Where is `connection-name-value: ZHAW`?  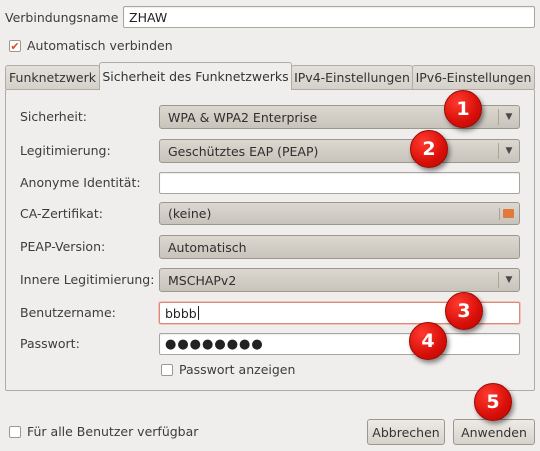 connection-name-value: ZHAW is located at coordinates (148, 17).